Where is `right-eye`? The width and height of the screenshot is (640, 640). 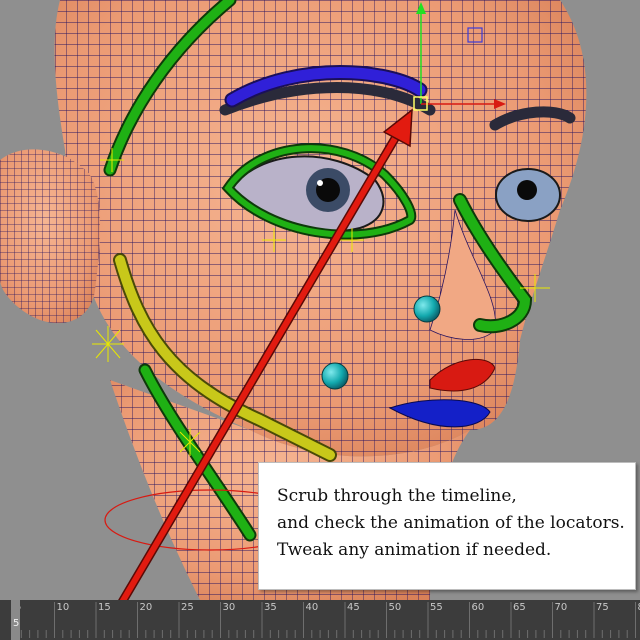
right-eye is located at coordinates (528, 195).